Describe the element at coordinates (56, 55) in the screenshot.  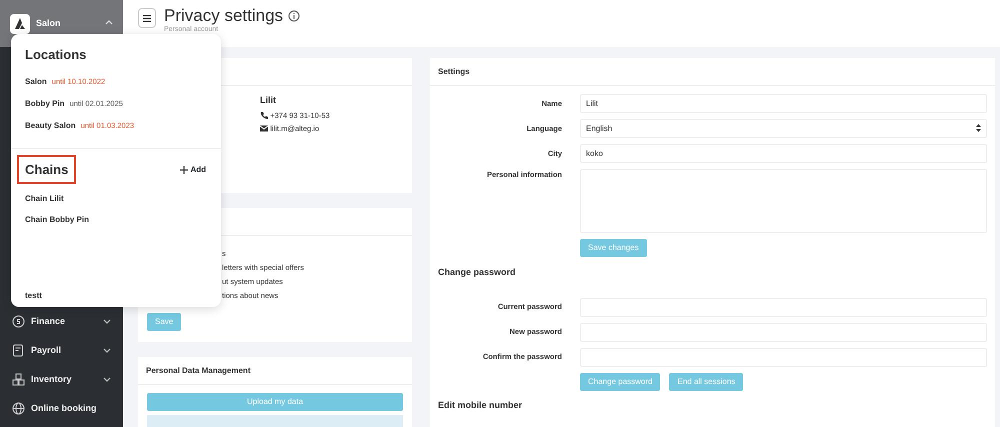
I see `section-title: Locations` at that location.